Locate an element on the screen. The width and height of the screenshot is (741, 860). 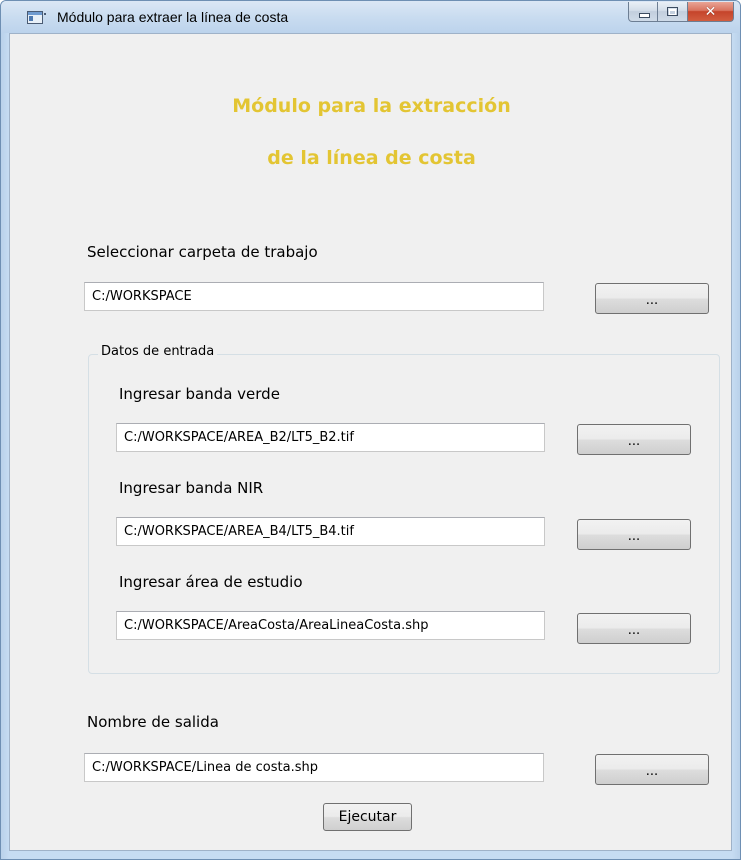
heading-line-2: de la línea de costa is located at coordinates (371, 158).